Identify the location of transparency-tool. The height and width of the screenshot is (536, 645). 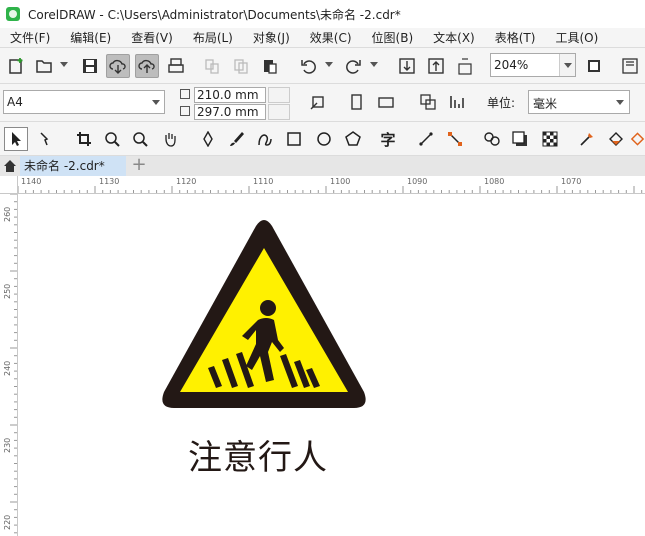
(550, 139).